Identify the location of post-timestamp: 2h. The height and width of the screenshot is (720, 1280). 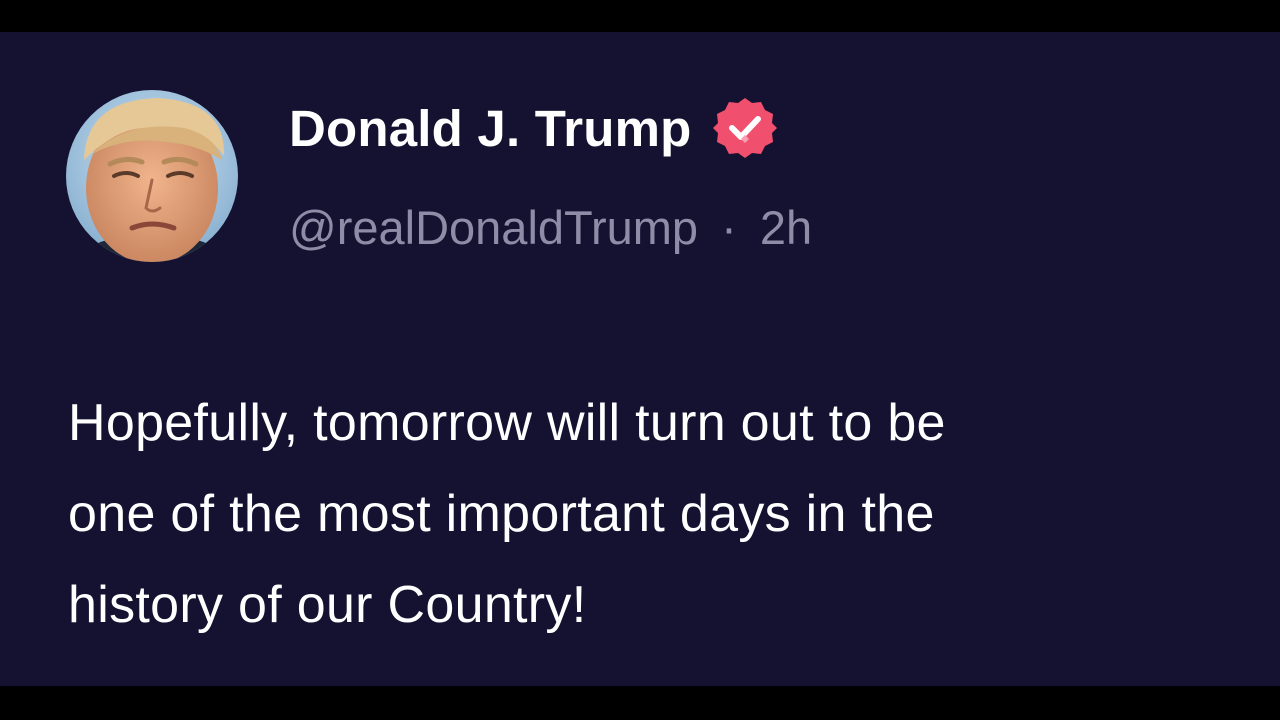
(786, 227).